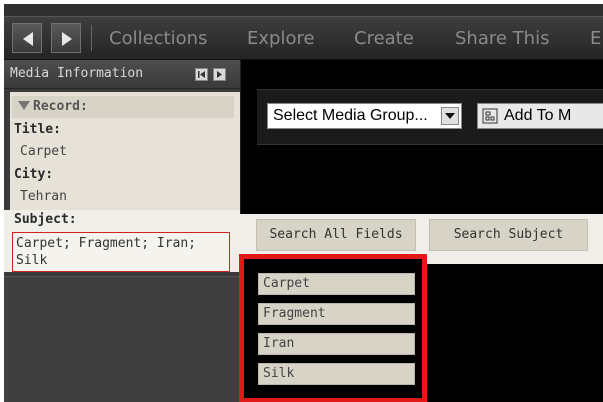  Describe the element at coordinates (595, 38) in the screenshot. I see `nav-item-truncated: E` at that location.